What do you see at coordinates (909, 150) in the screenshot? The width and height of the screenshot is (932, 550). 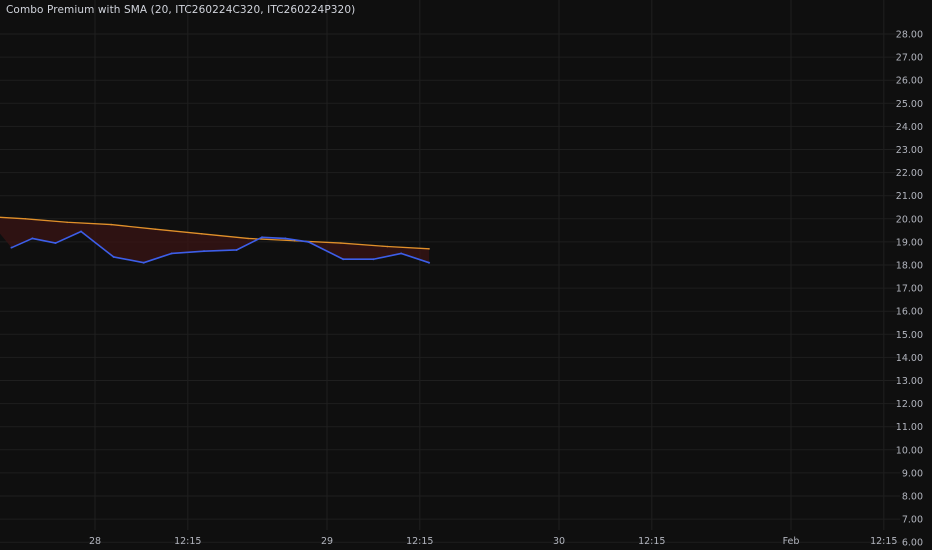 I see `y-tick-label: 23.00` at bounding box center [909, 150].